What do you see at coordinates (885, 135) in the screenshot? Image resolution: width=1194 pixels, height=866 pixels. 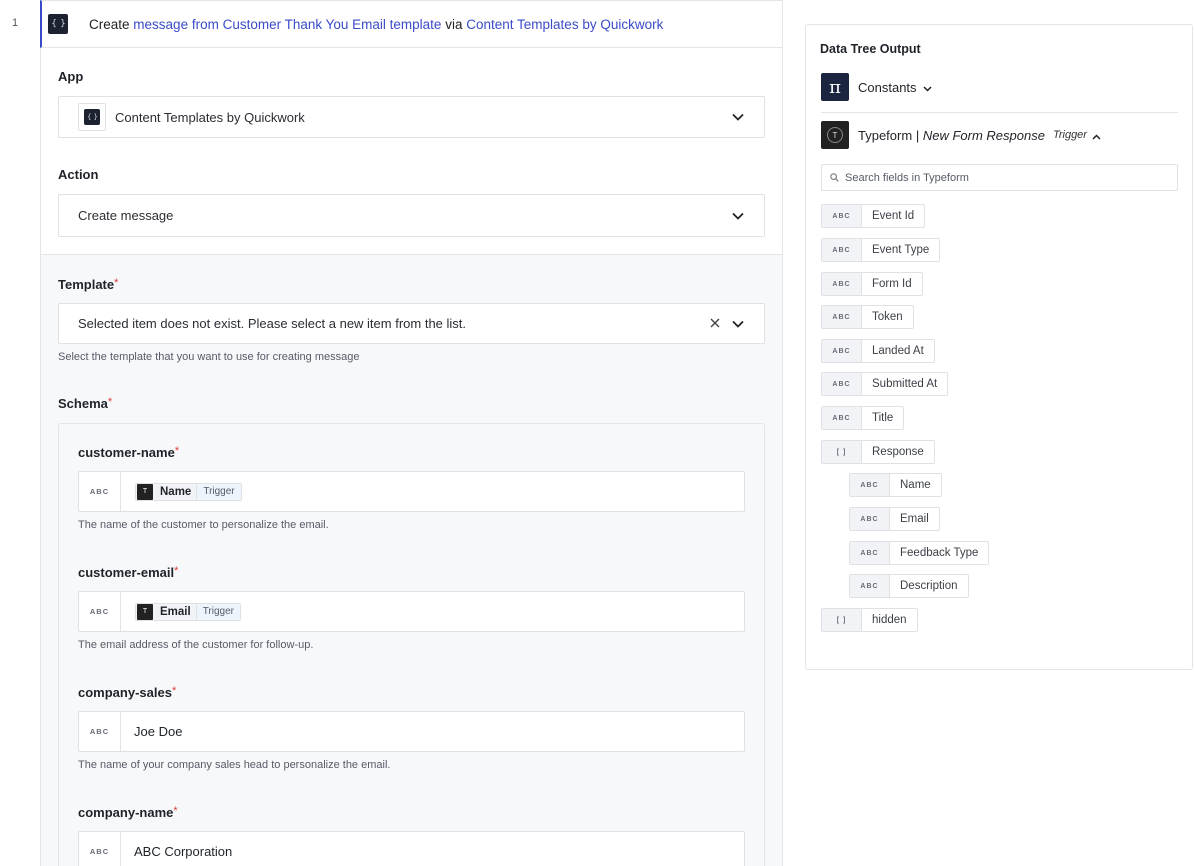 I see `typeform-app-name: Typeform` at bounding box center [885, 135].